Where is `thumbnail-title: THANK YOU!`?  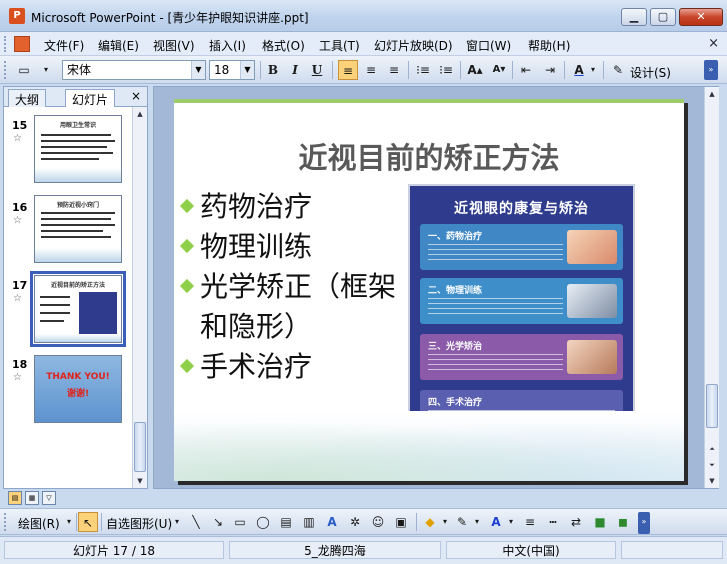
thumbnail-title: THANK YOU! is located at coordinates (78, 377).